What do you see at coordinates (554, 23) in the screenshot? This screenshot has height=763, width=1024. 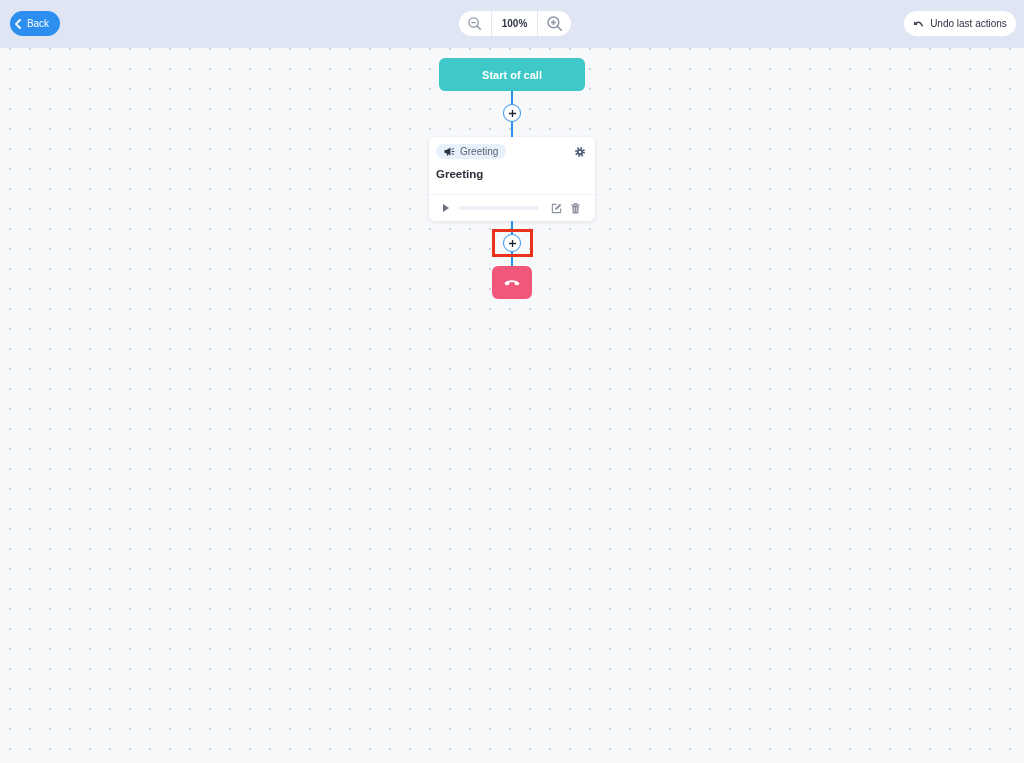 I see `magnifier-plus-icon` at bounding box center [554, 23].